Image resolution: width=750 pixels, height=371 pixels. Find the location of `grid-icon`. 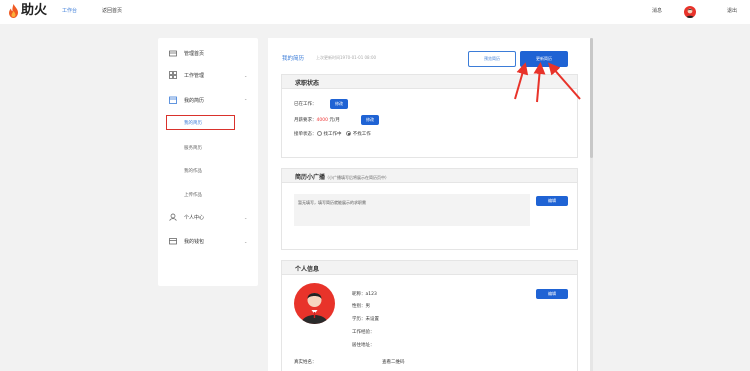

grid-icon is located at coordinates (173, 75).